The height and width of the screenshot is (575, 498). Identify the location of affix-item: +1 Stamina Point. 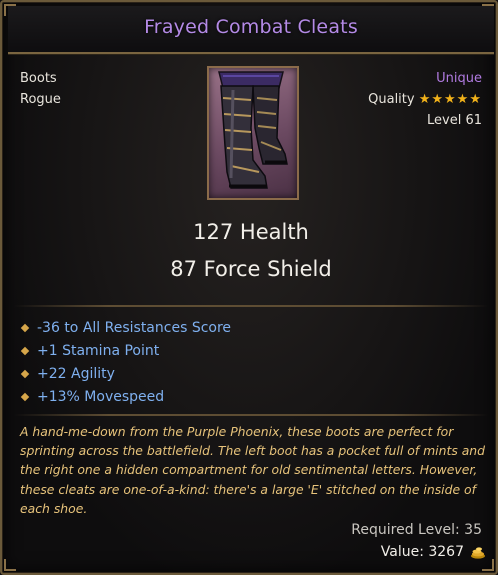
(125, 350).